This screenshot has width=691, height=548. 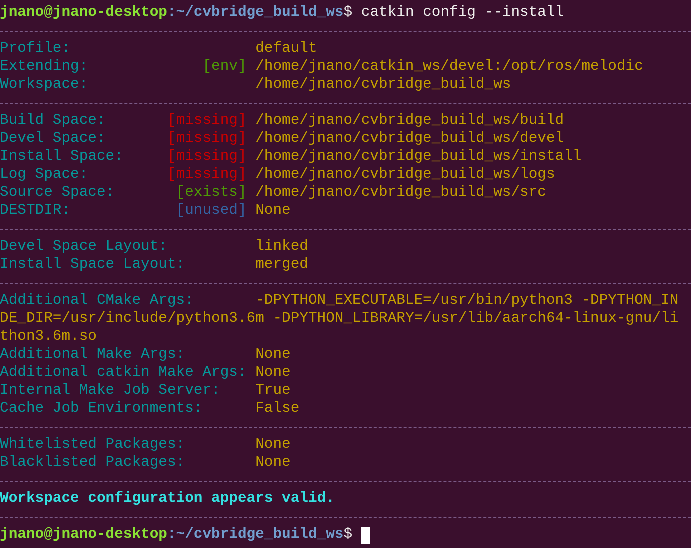 I want to click on config-value: True, so click(x=273, y=391).